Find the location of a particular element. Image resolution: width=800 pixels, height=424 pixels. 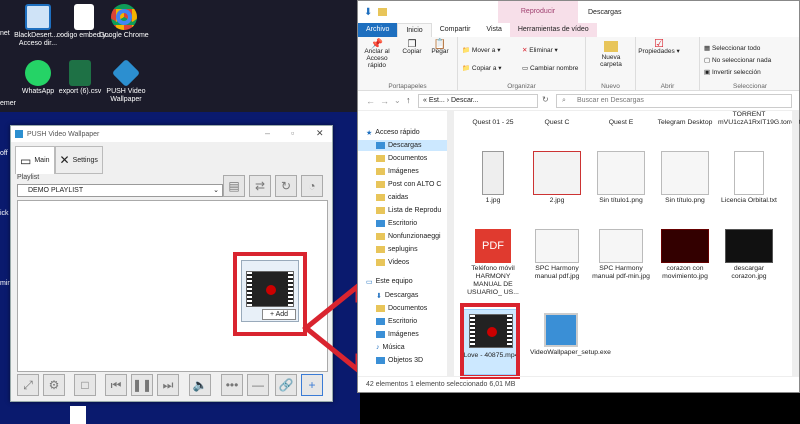

select-none-button: ▢ No seleccionar nada is located at coordinates (737, 60).